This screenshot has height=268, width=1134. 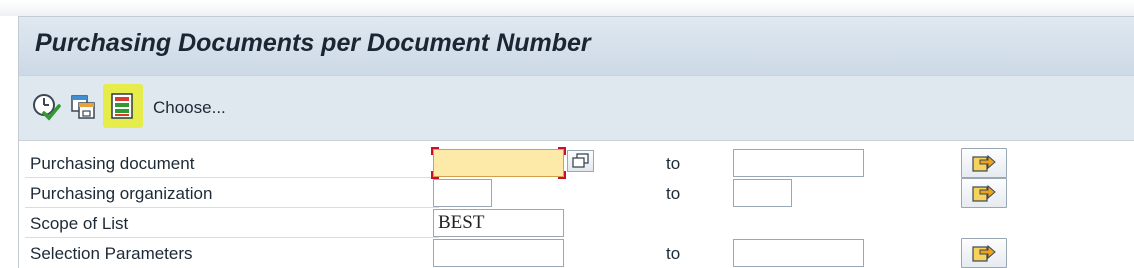 What do you see at coordinates (111, 253) in the screenshot?
I see `selection-parameters-label: Selection Parameters` at bounding box center [111, 253].